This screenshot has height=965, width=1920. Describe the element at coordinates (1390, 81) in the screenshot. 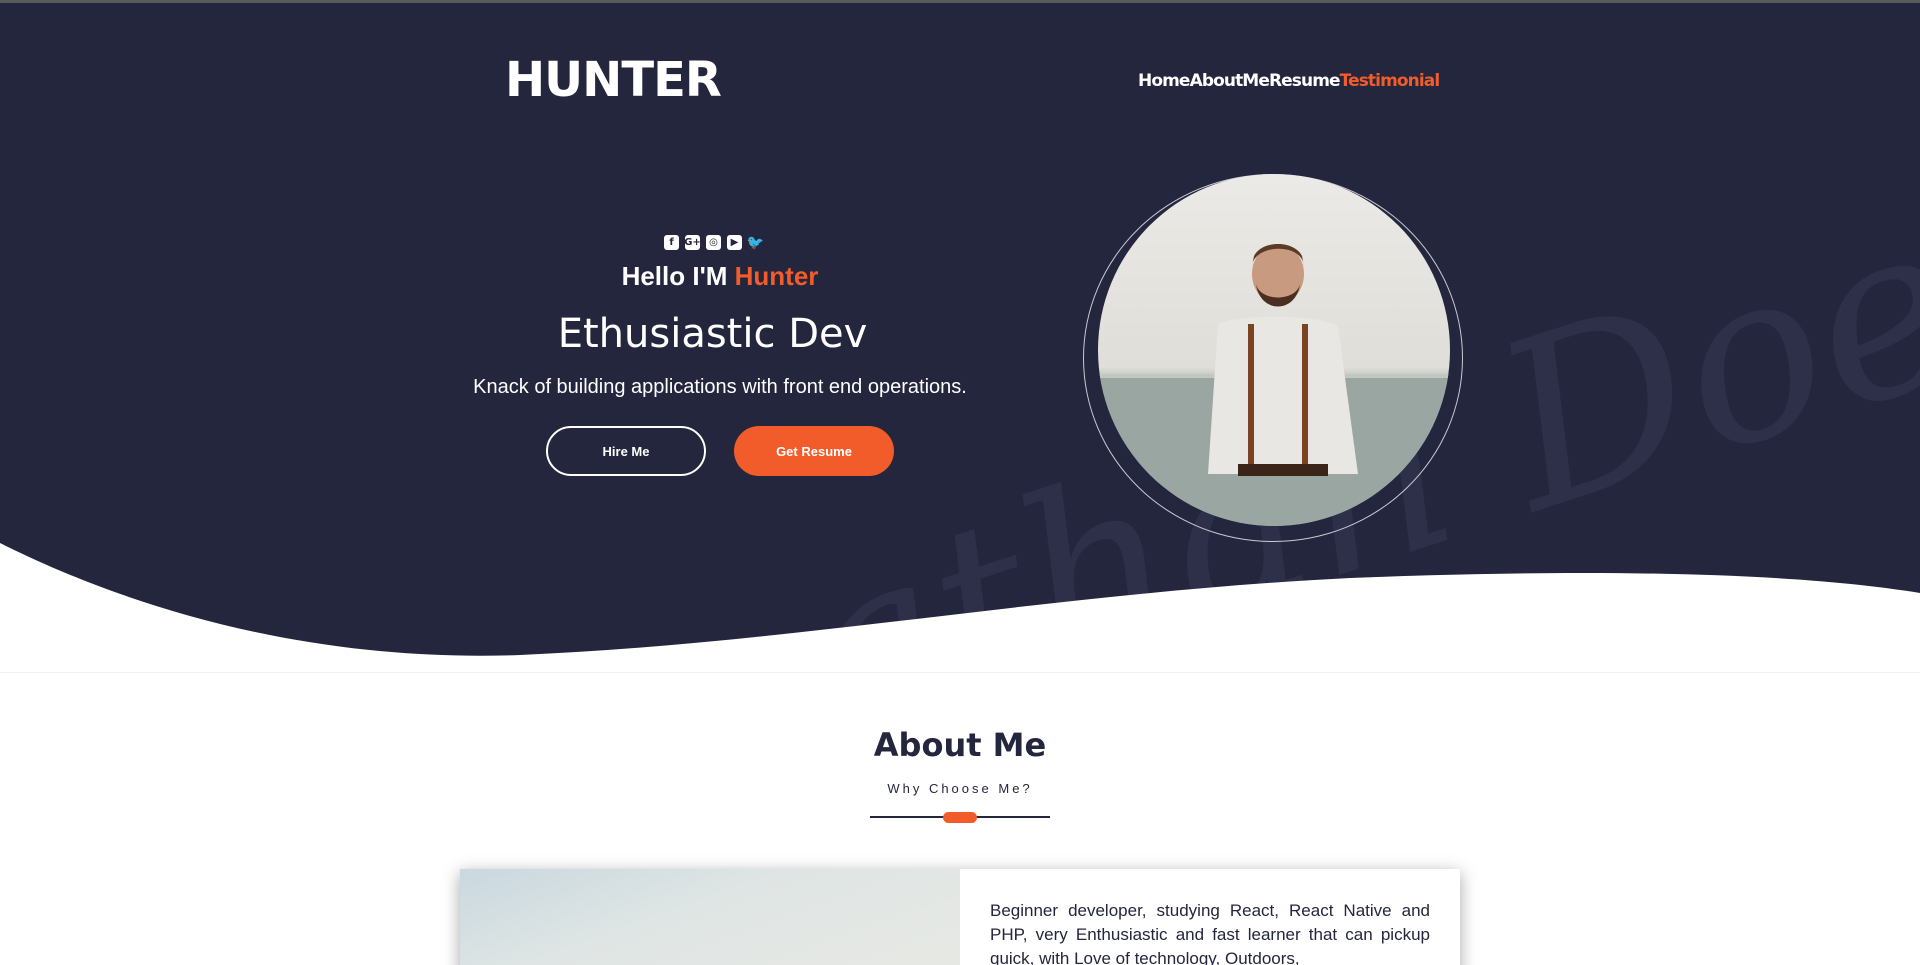

I see `nav-testimonial: Testimonial` at that location.